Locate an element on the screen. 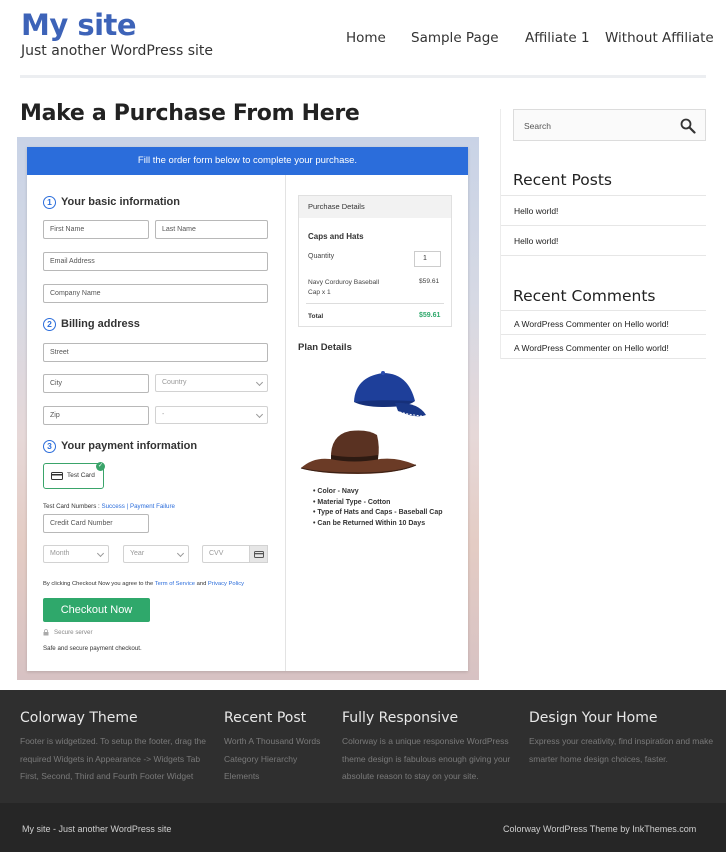 The height and width of the screenshot is (852, 726). footer-post-link: Worth A Thousand Words is located at coordinates (272, 742).